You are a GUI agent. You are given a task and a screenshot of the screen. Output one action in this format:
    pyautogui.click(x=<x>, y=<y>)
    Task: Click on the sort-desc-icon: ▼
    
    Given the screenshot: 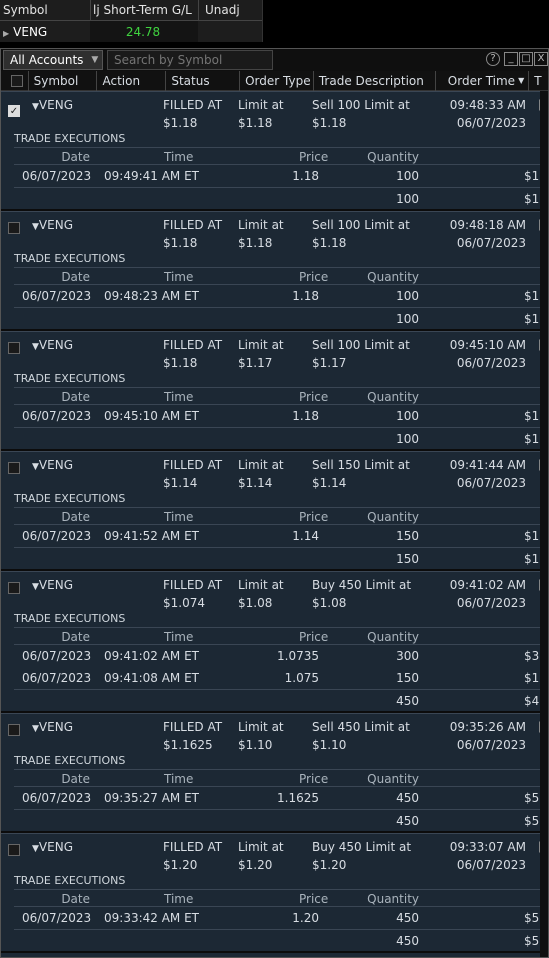 What is the action you would take?
    pyautogui.click(x=521, y=80)
    